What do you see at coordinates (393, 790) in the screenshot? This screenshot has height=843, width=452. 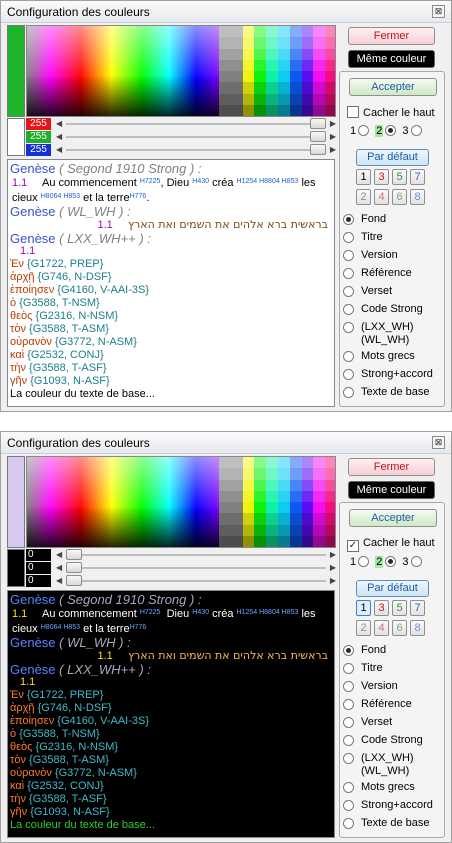 I see `option-mots-grecs: Mots grecs` at bounding box center [393, 790].